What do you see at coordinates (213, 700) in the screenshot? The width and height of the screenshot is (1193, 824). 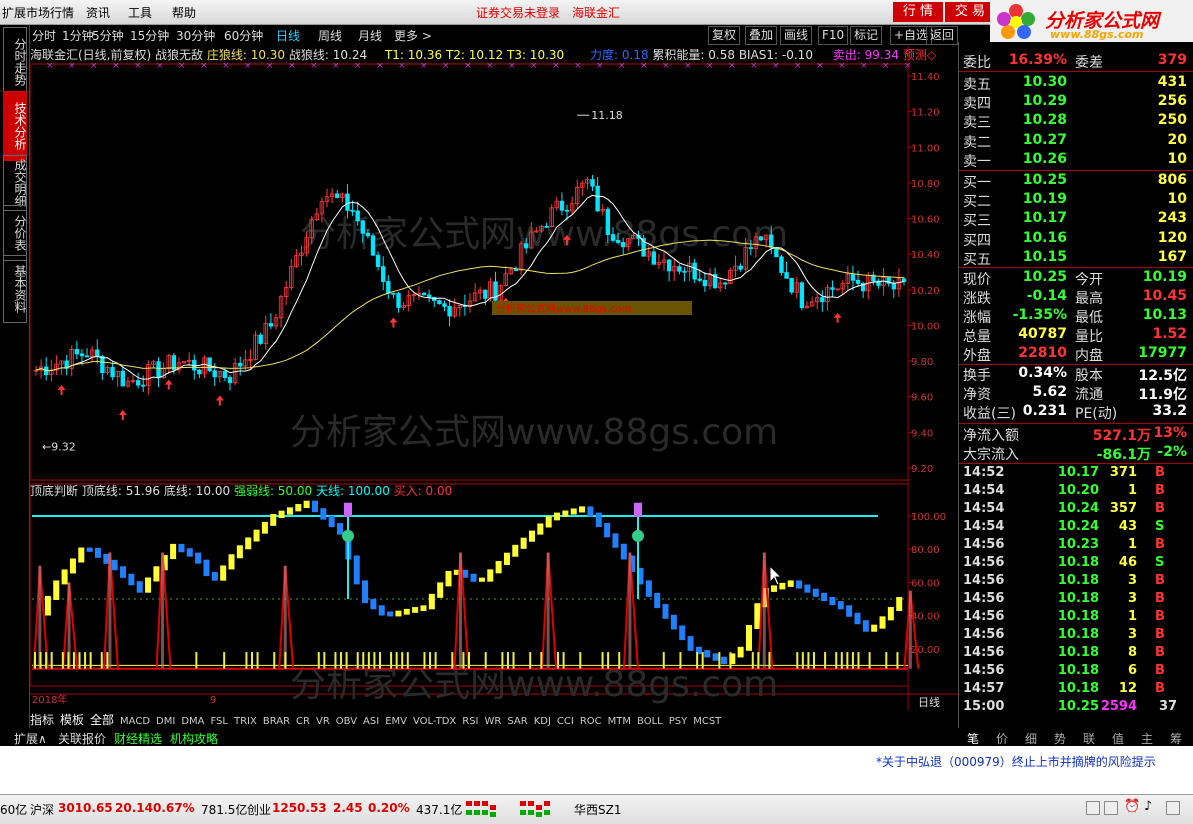 I see `month-label: 9` at bounding box center [213, 700].